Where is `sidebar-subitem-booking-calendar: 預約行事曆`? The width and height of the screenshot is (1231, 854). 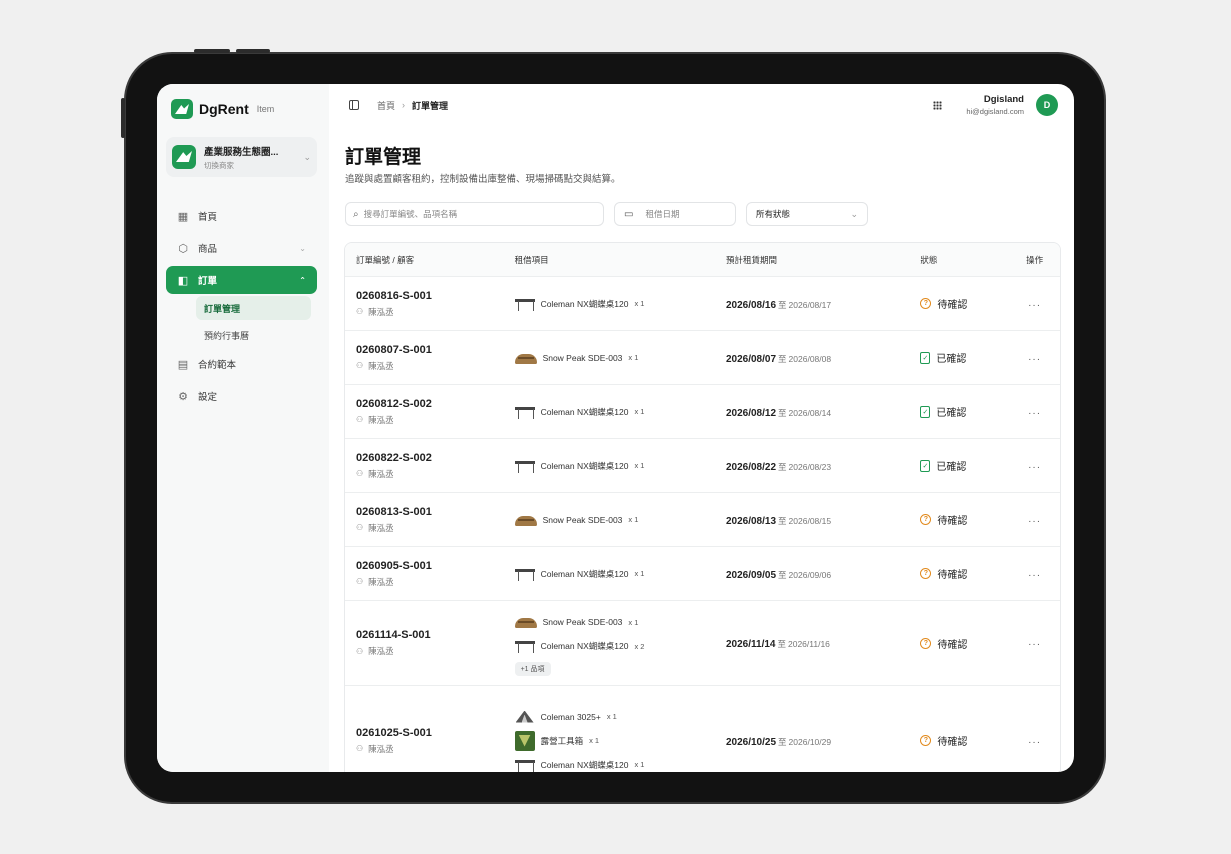
sidebar-subitem-booking-calendar: 預約行事曆 is located at coordinates (253, 335).